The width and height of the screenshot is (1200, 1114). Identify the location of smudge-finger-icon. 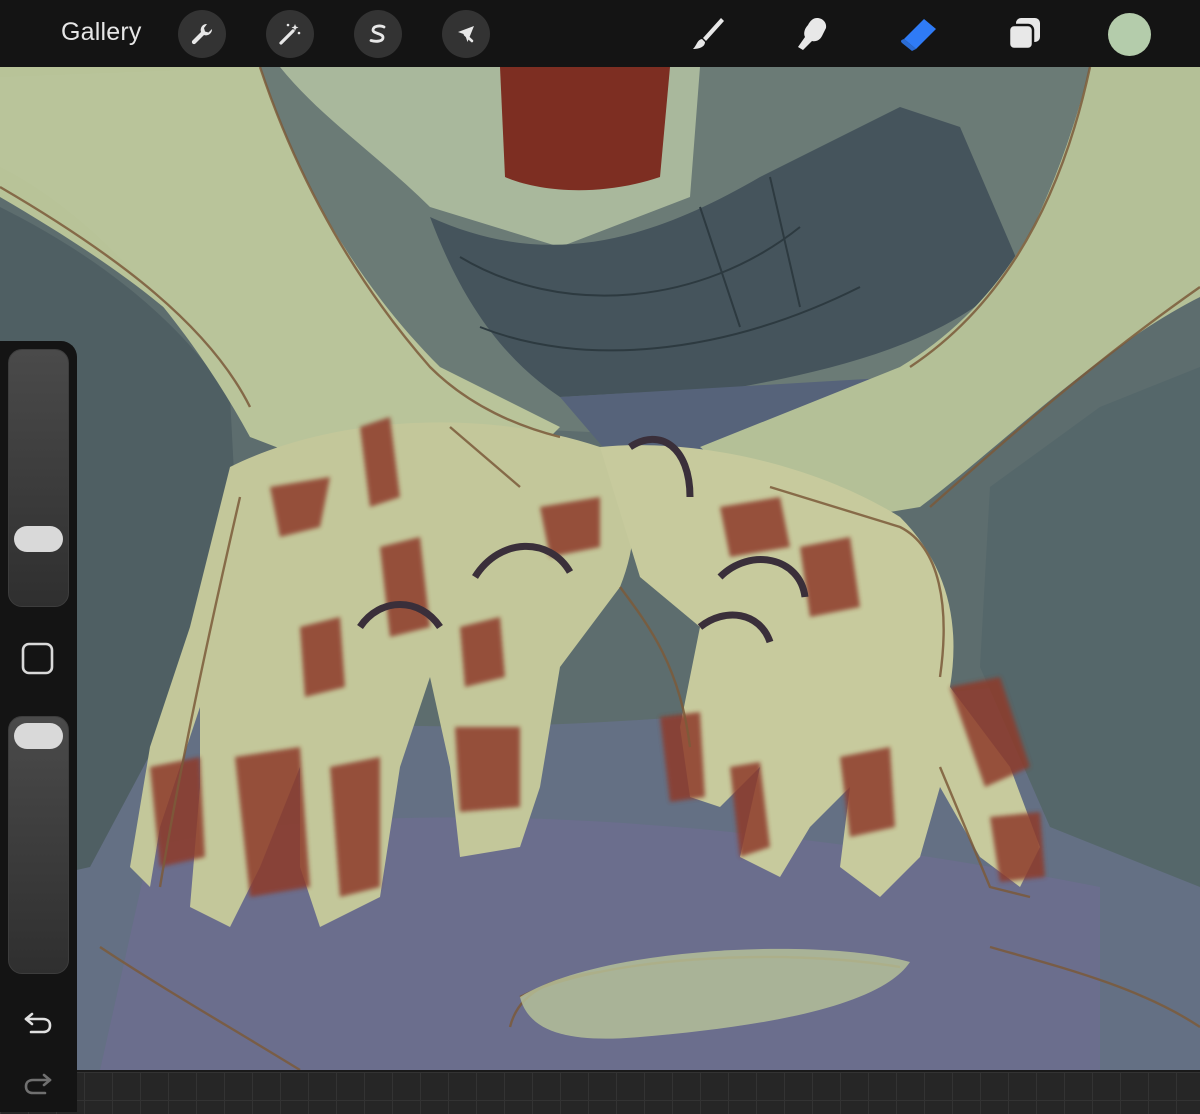
(812, 34).